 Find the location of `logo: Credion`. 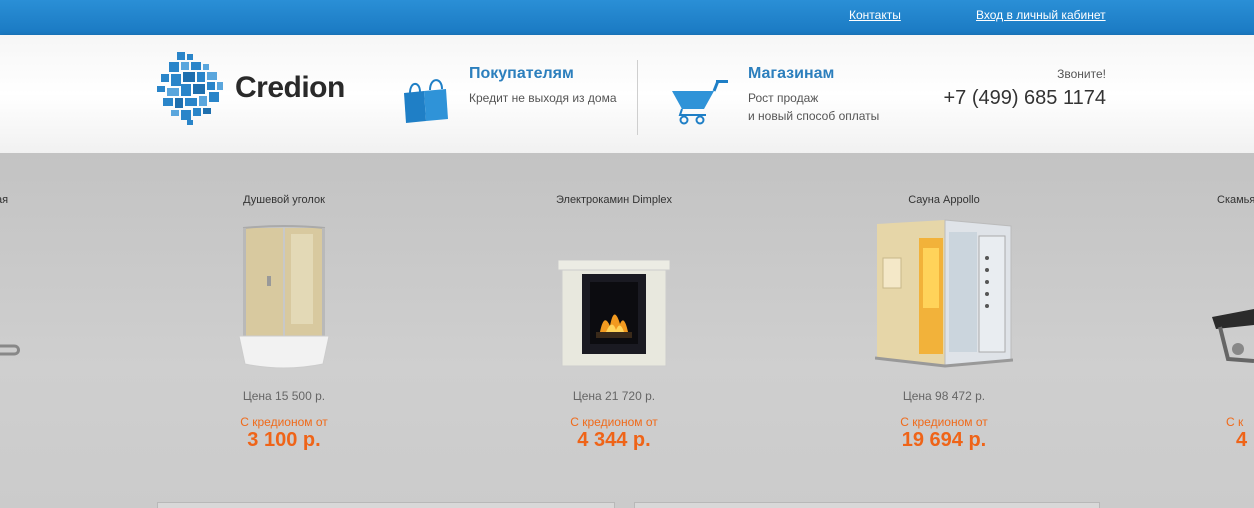

logo: Credion is located at coordinates (257, 87).